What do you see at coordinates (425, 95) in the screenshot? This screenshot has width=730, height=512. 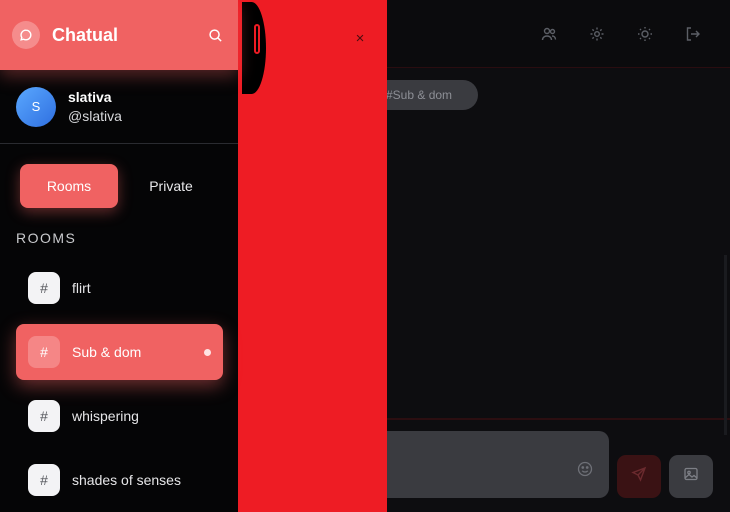 I see `room-chip: #Sub & dom` at bounding box center [425, 95].